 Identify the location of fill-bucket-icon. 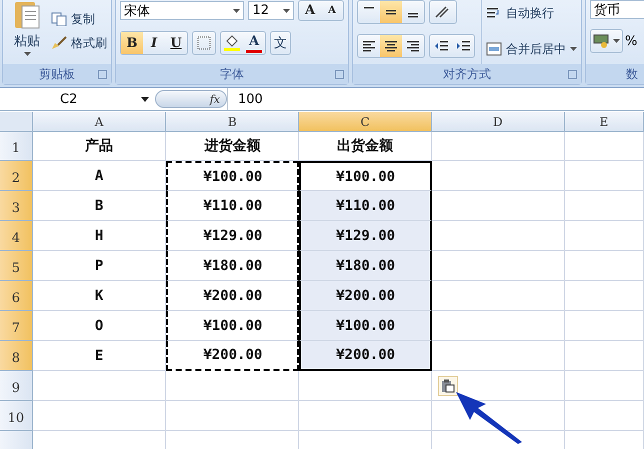
(232, 43).